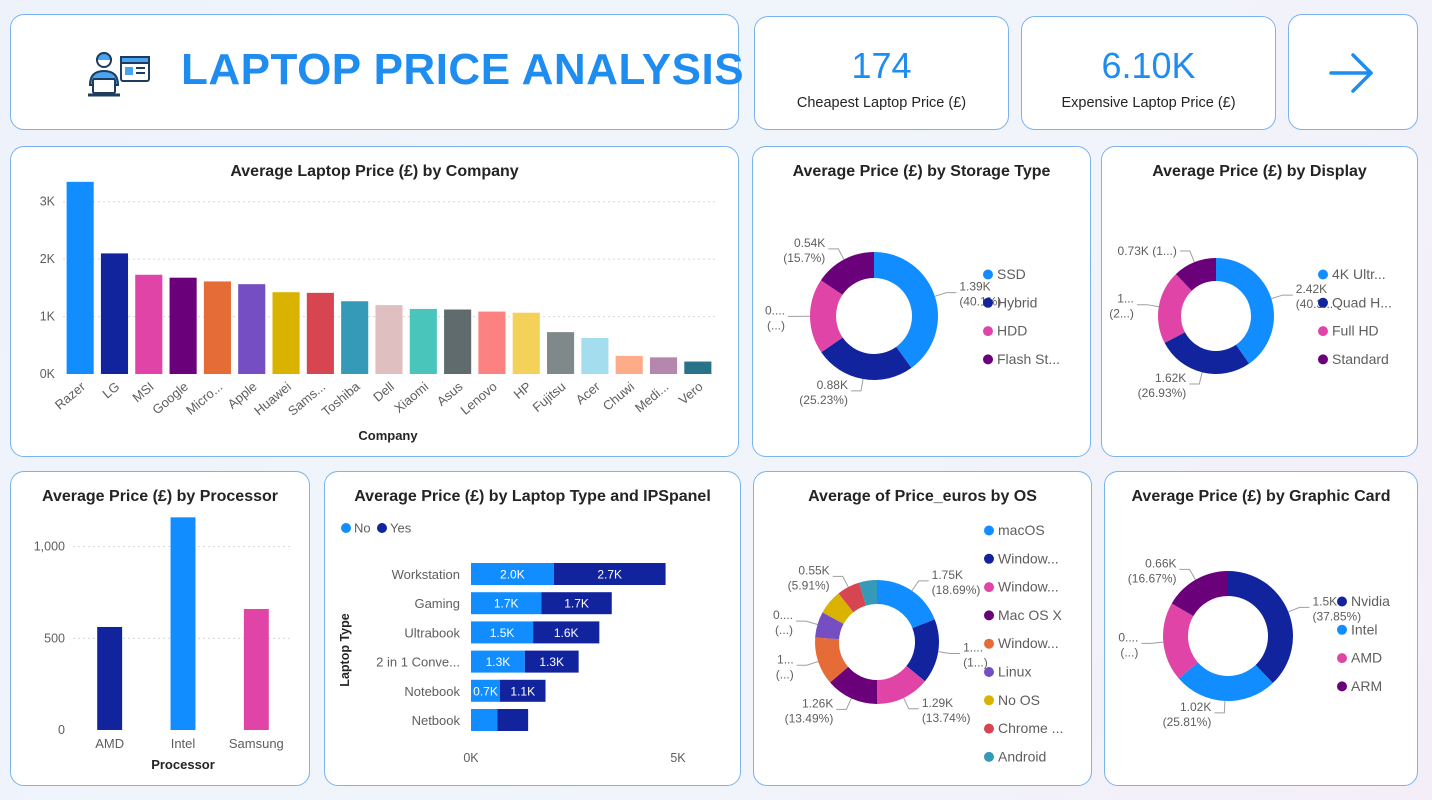 This screenshot has width=1432, height=800. What do you see at coordinates (1012, 331) in the screenshot?
I see `legend-label: HDD` at bounding box center [1012, 331].